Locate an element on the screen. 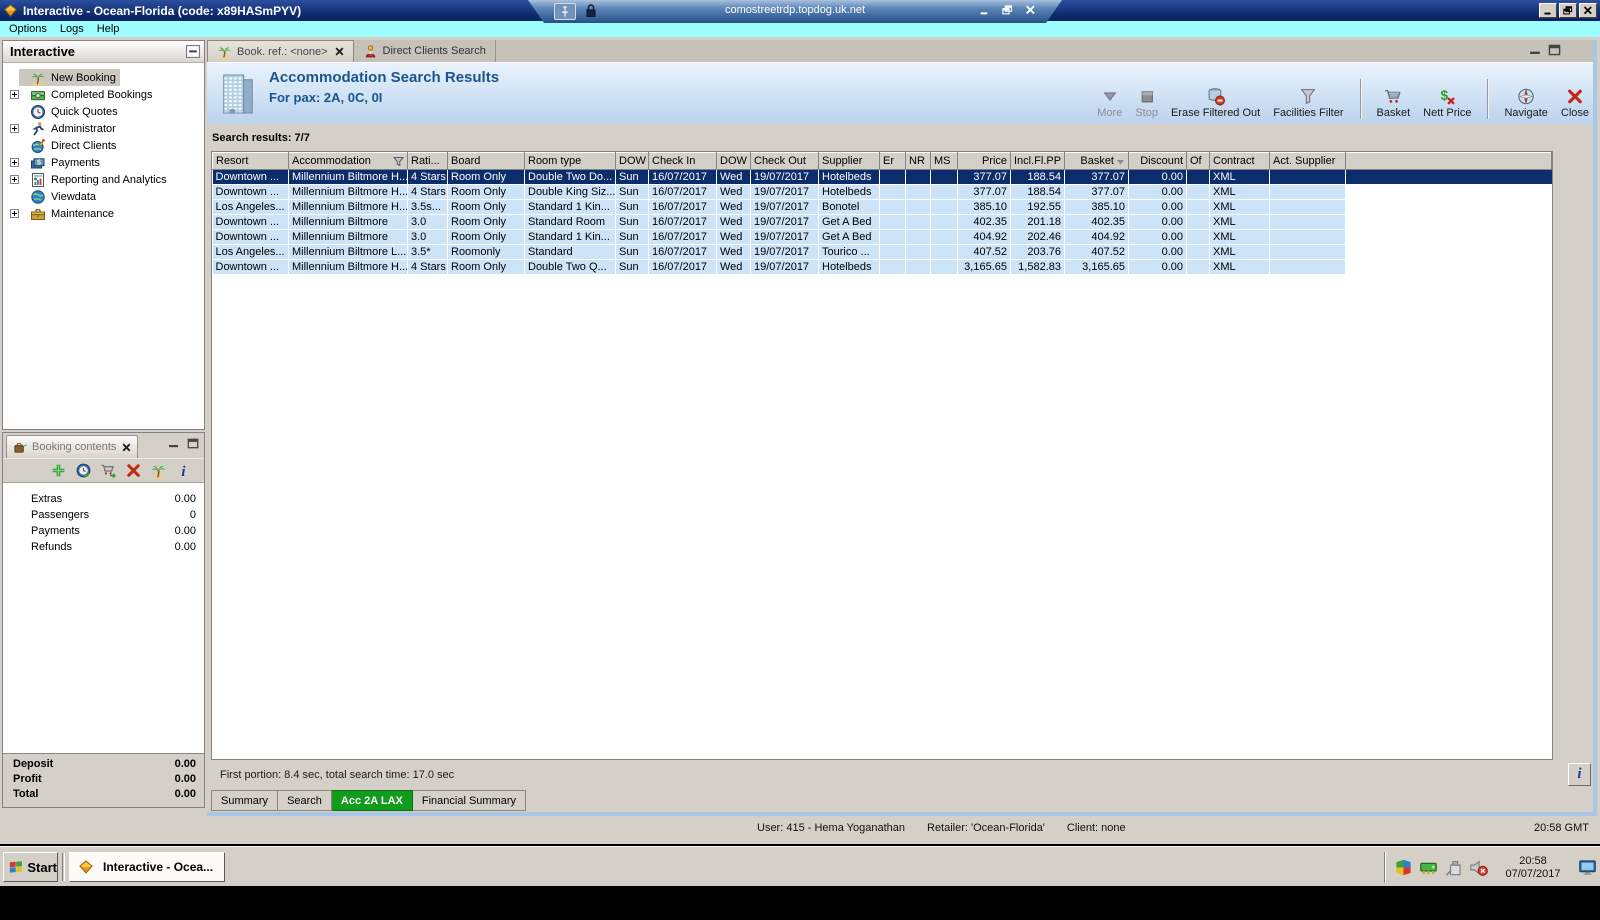 This screenshot has width=1600, height=920. bottom-tab-financial-summary: Financial Summary is located at coordinates (469, 800).